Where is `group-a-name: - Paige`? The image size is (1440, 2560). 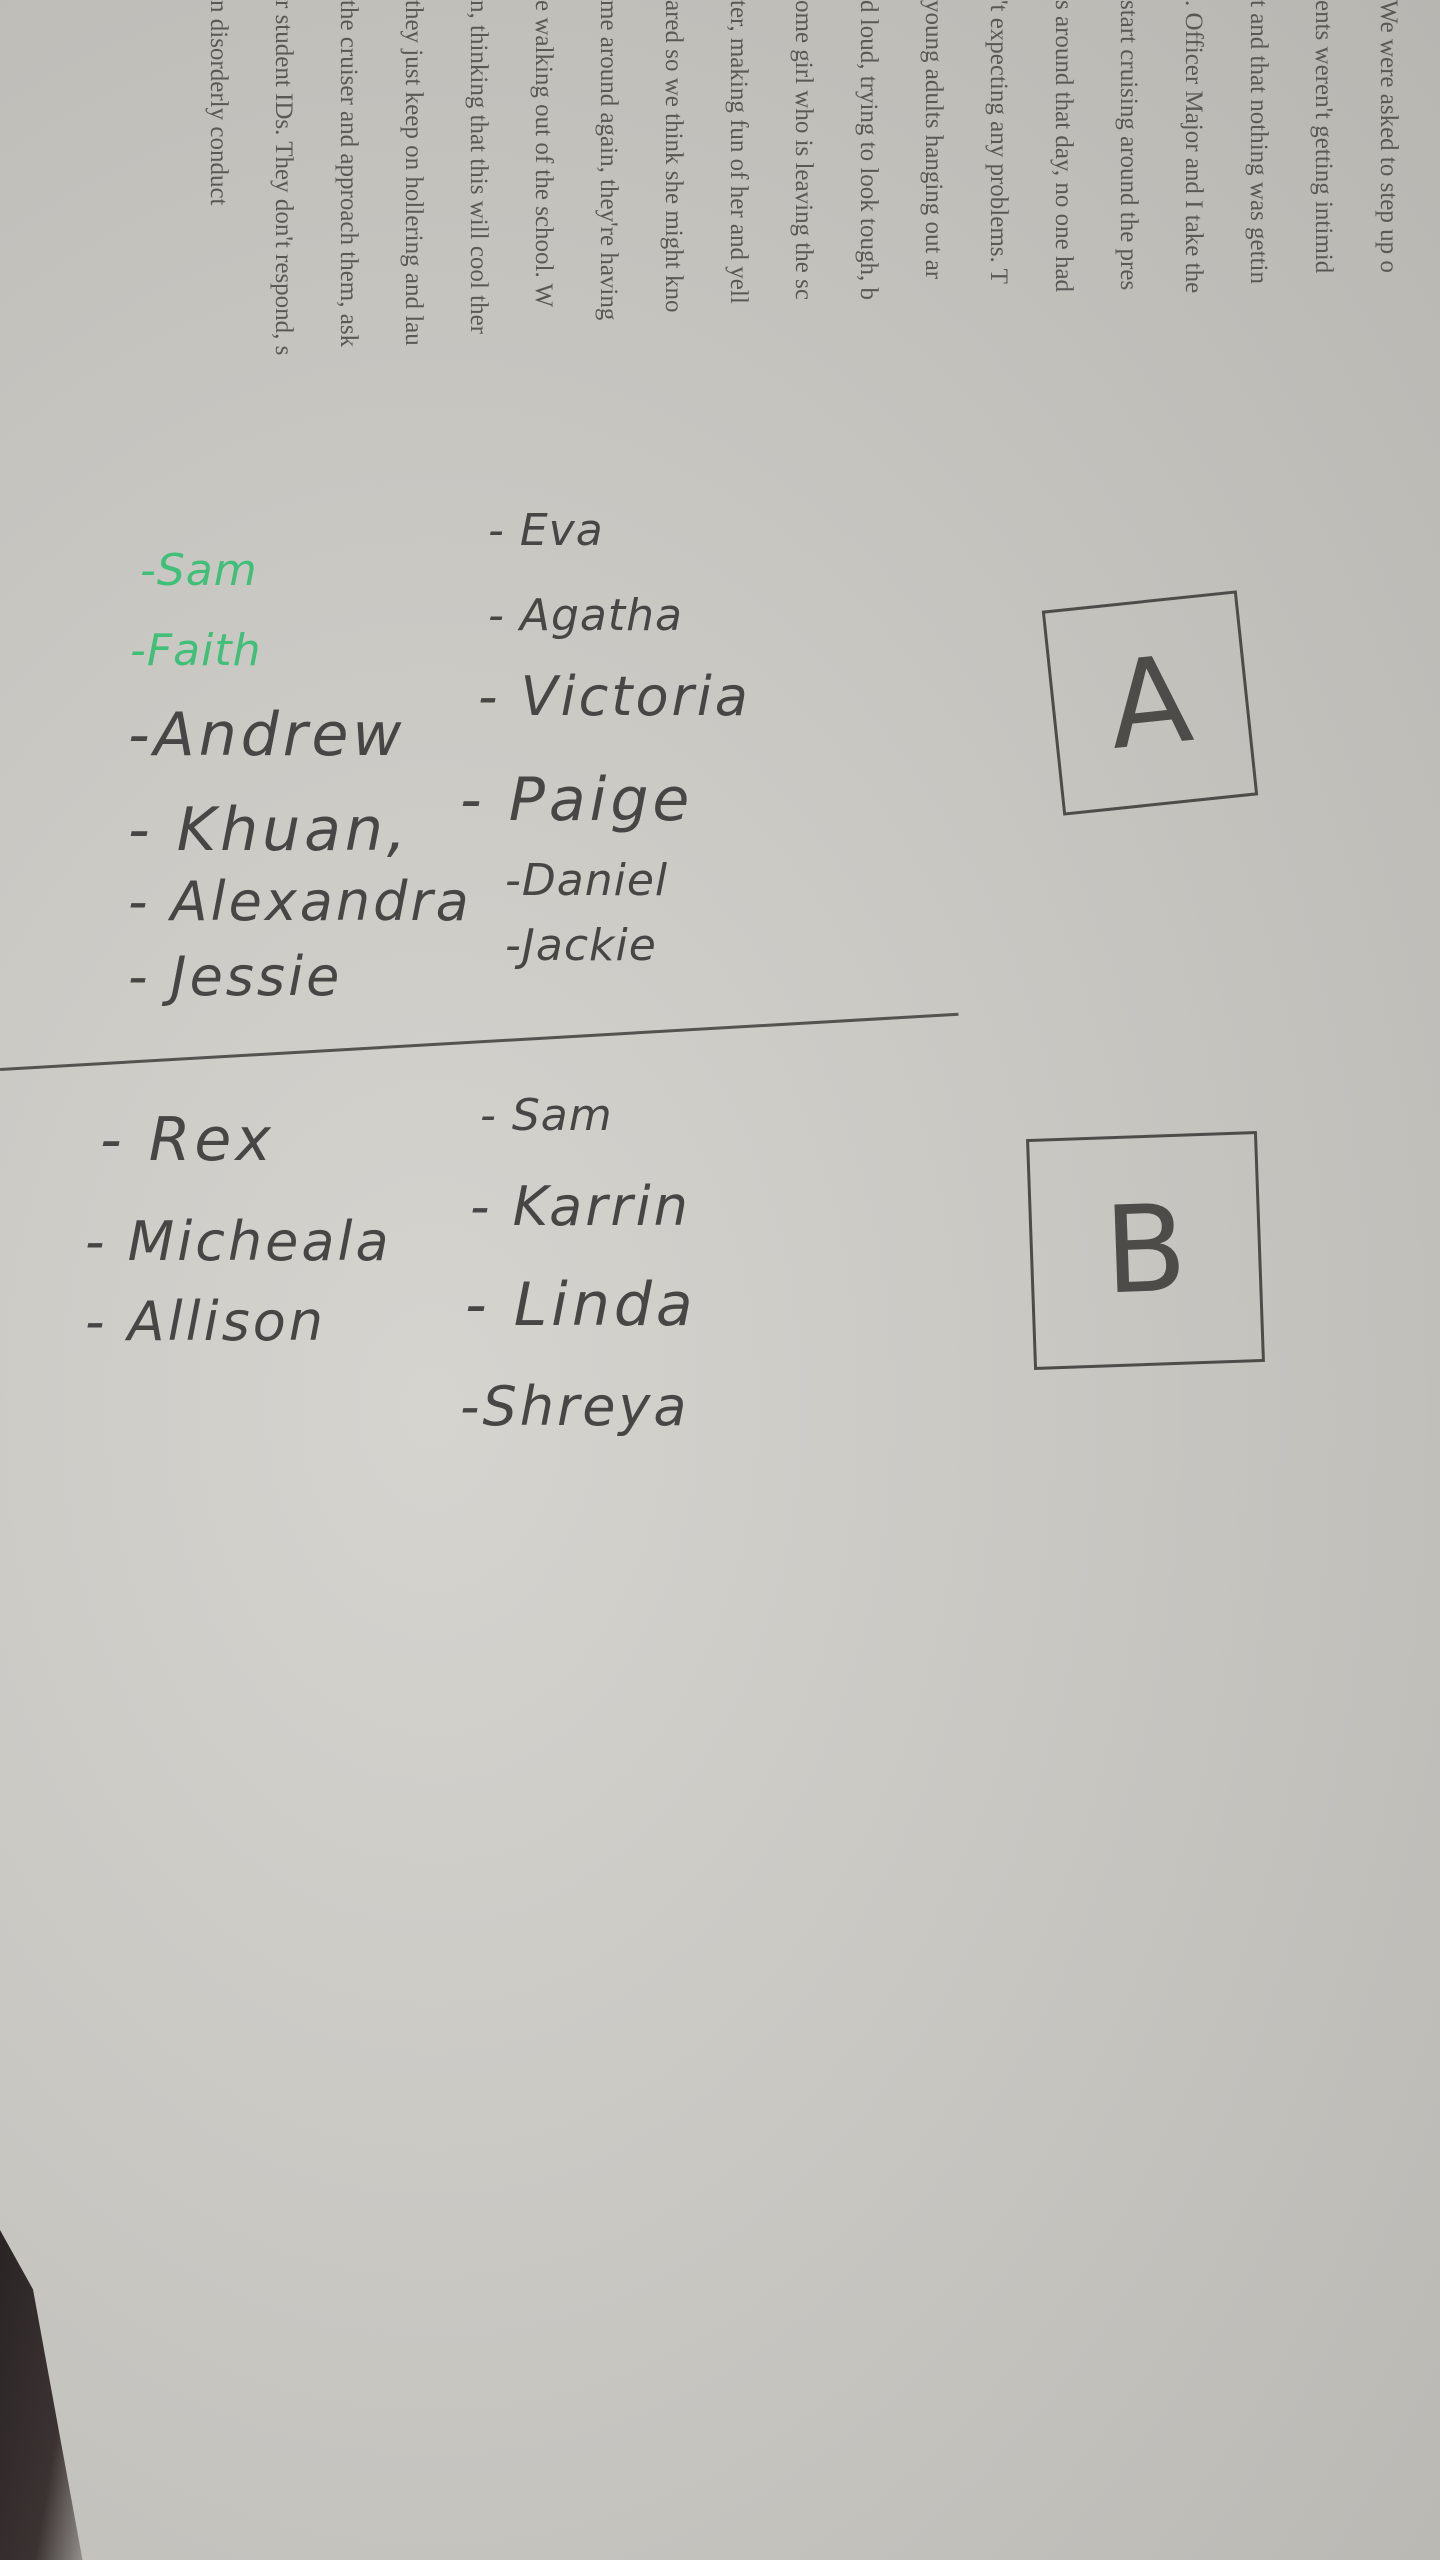 group-a-name: - Paige is located at coordinates (577, 800).